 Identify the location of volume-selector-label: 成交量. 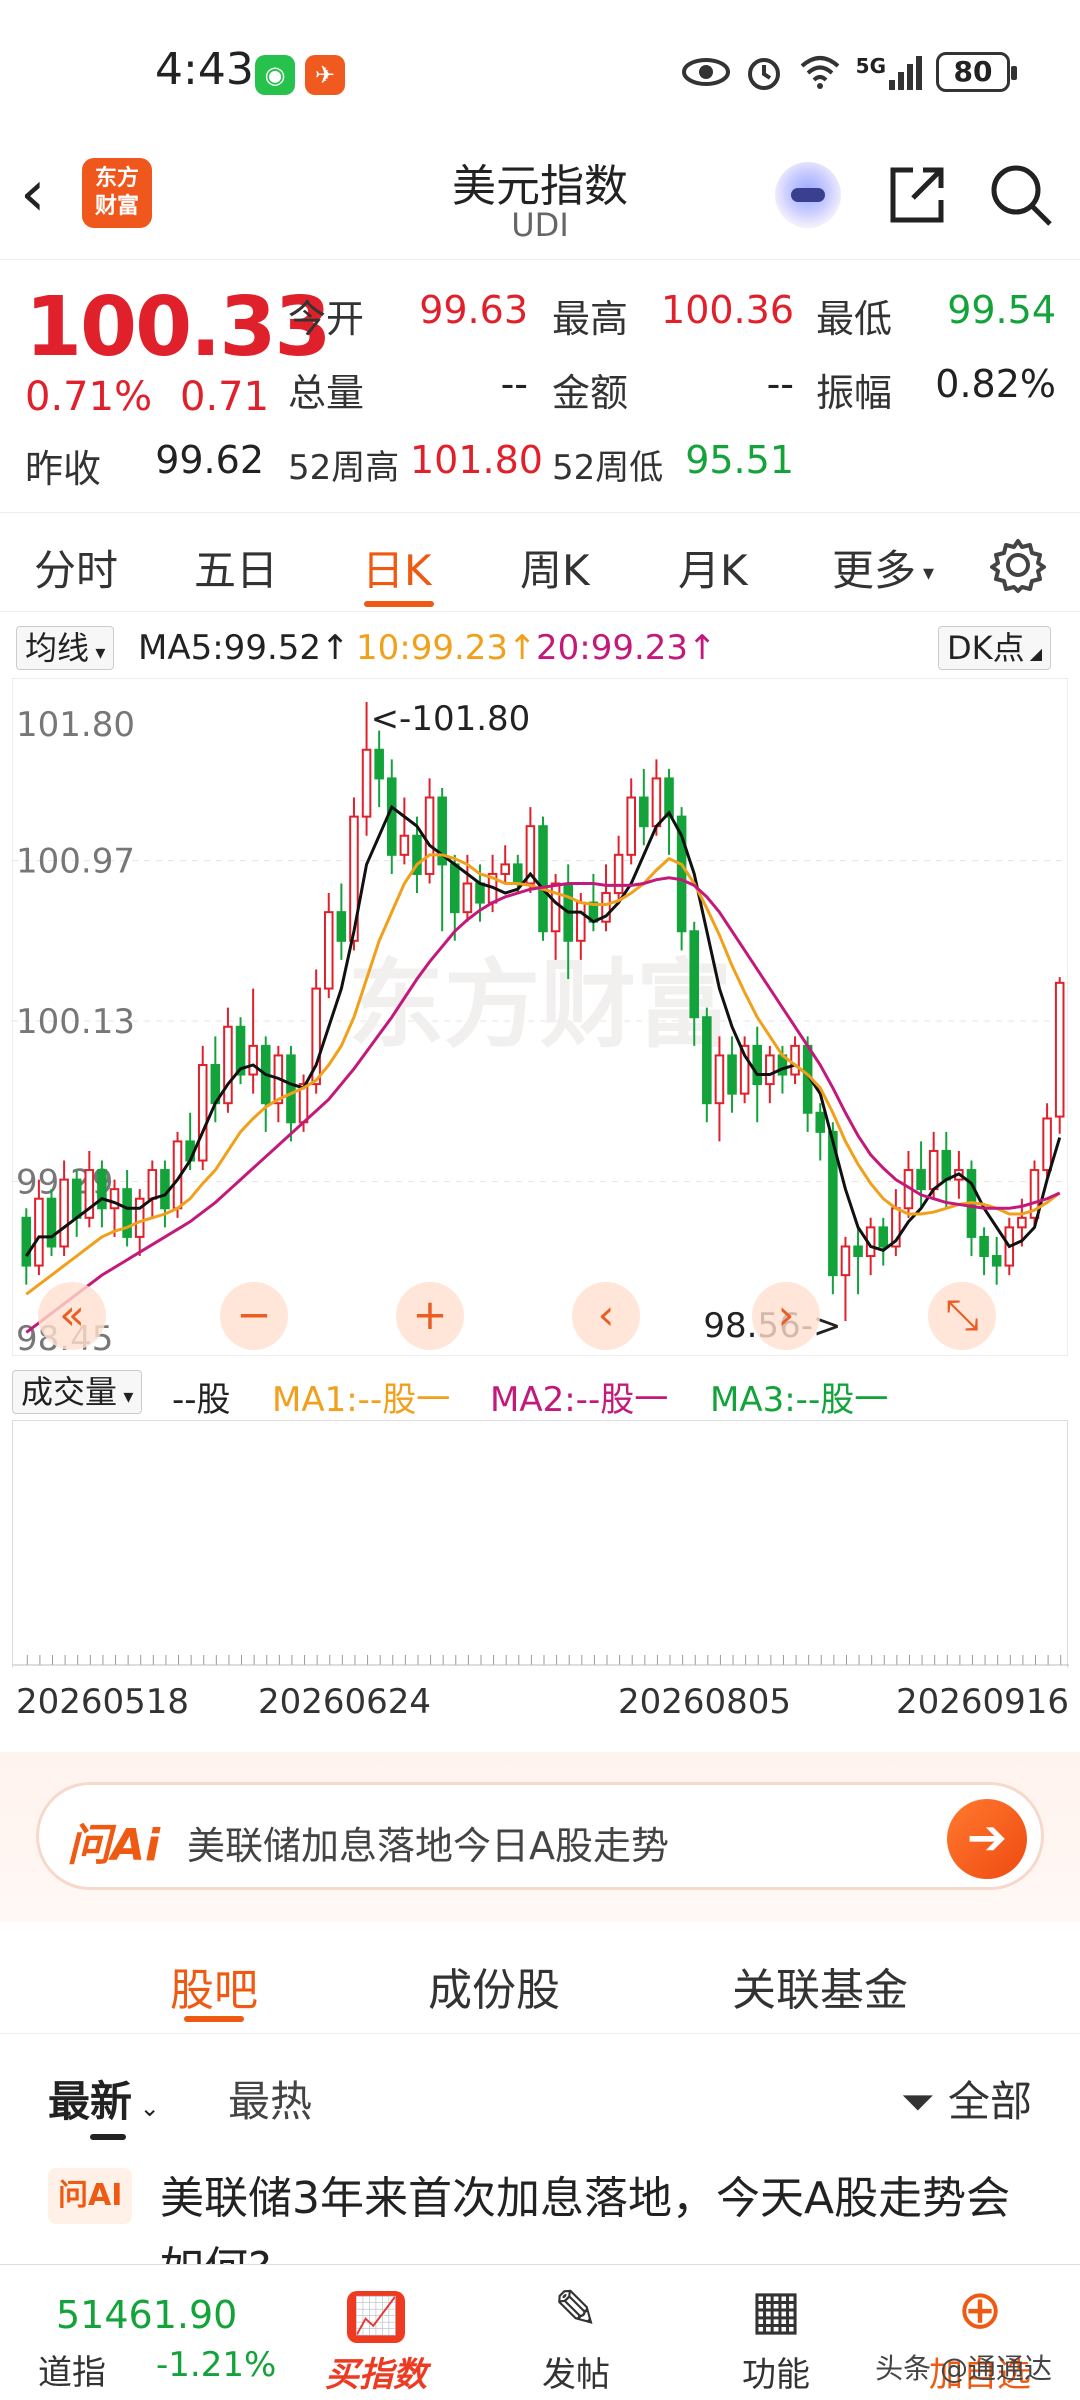
(69, 1392).